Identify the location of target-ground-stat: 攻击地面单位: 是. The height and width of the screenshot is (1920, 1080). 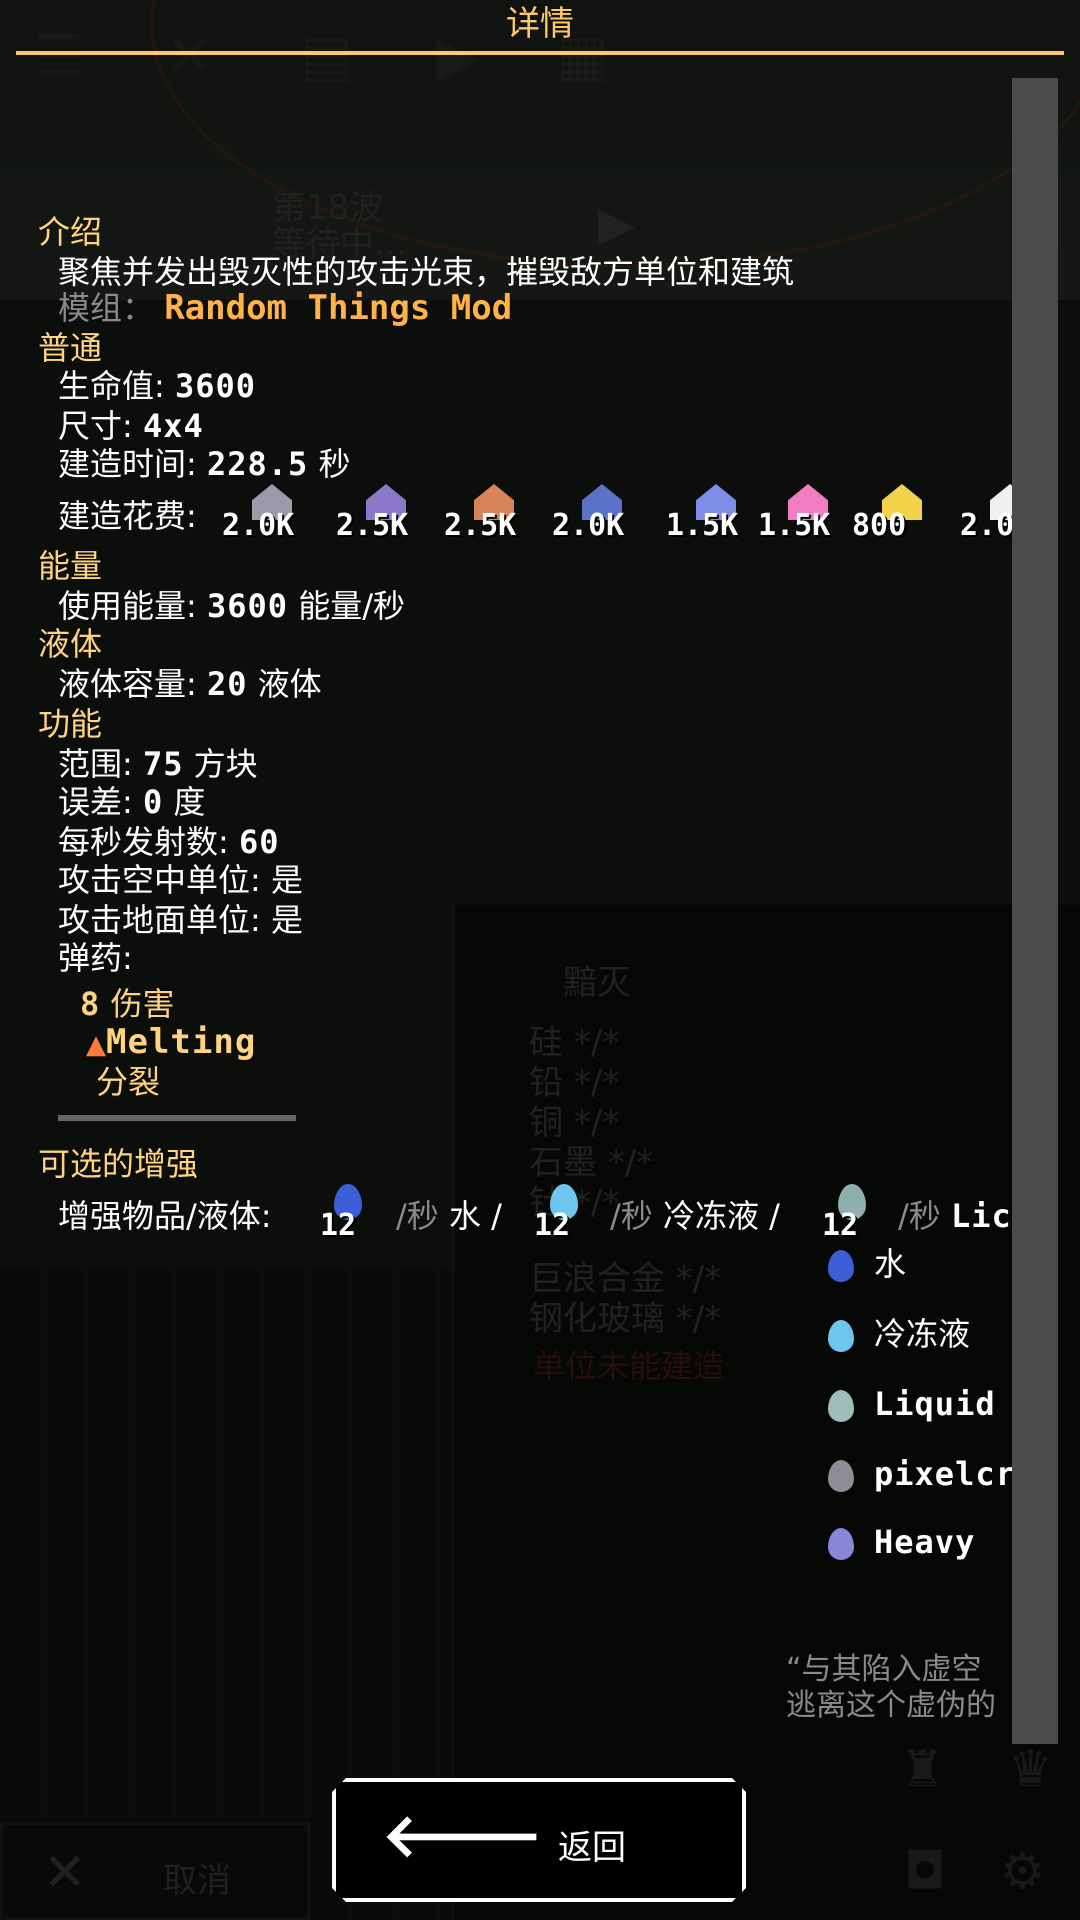
(180, 920).